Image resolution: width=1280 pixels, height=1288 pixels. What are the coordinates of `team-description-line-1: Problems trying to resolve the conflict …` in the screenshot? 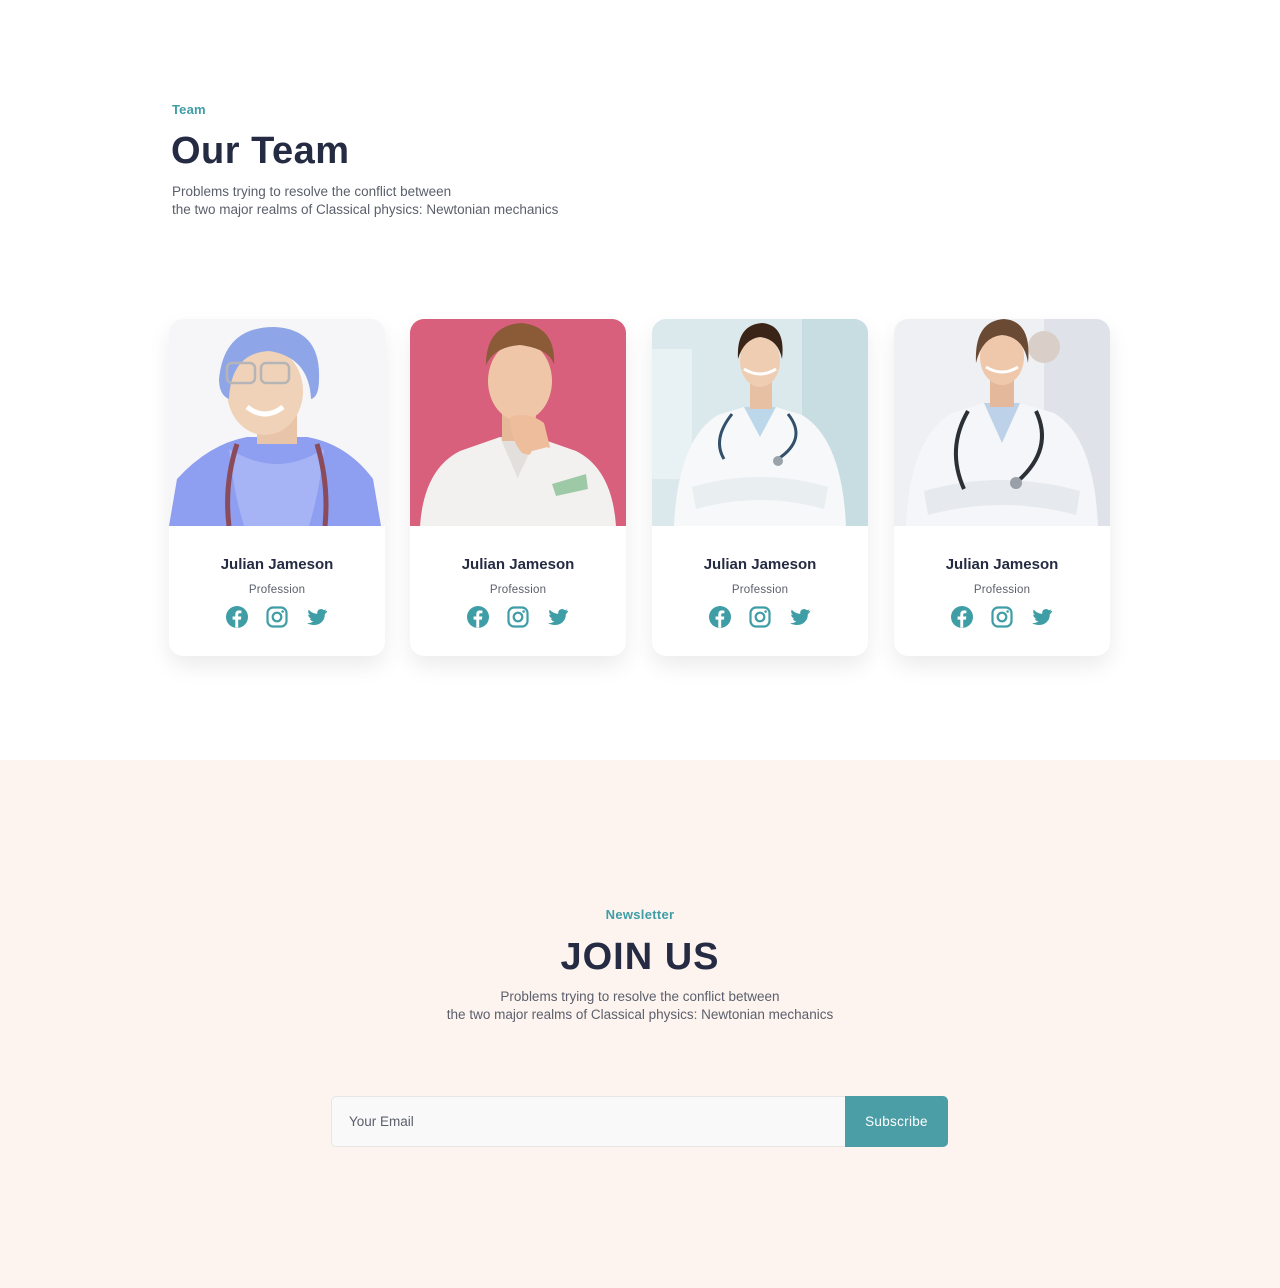 It's located at (312, 191).